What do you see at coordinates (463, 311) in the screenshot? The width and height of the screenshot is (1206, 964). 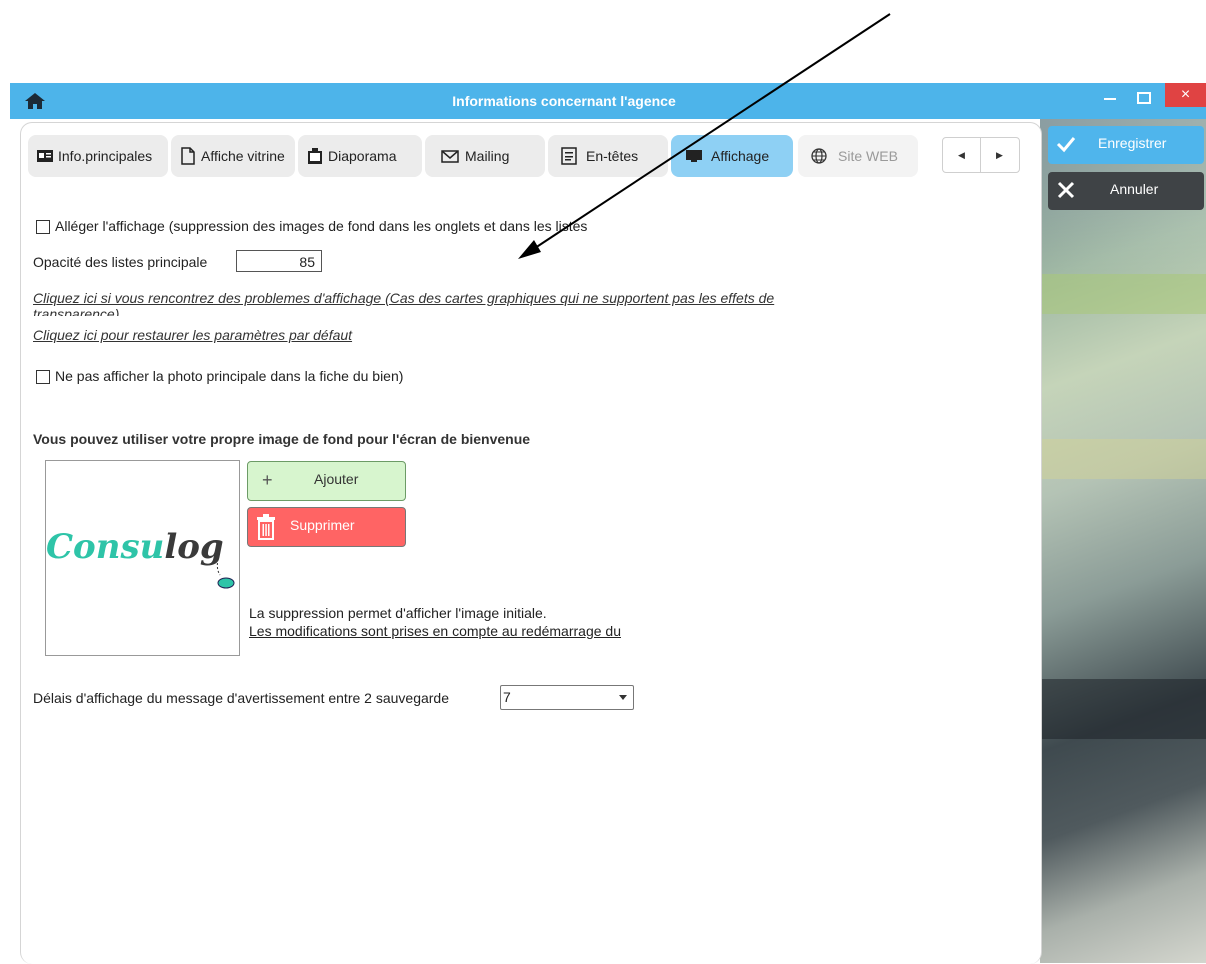 I see `graphics-link-overflow: transparence)` at bounding box center [463, 311].